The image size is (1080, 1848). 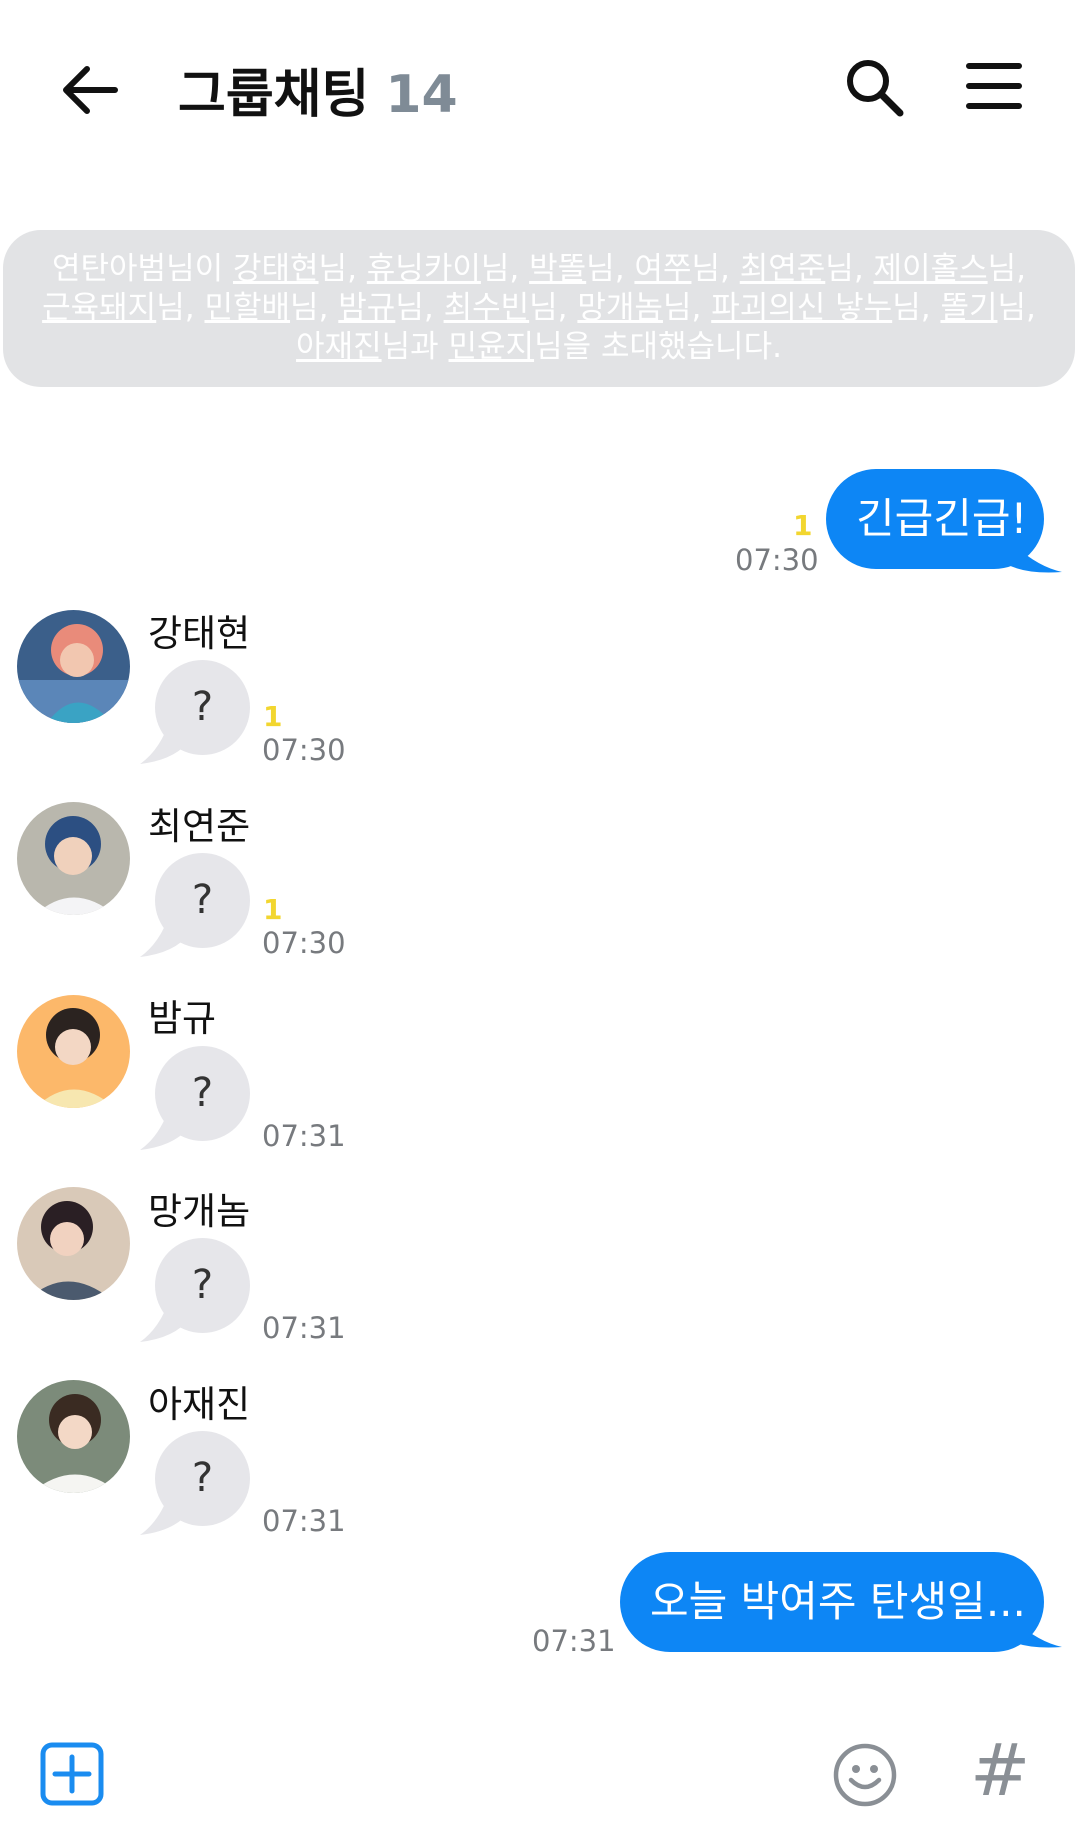 What do you see at coordinates (487, 308) in the screenshot?
I see `invited-name: 최수빈` at bounding box center [487, 308].